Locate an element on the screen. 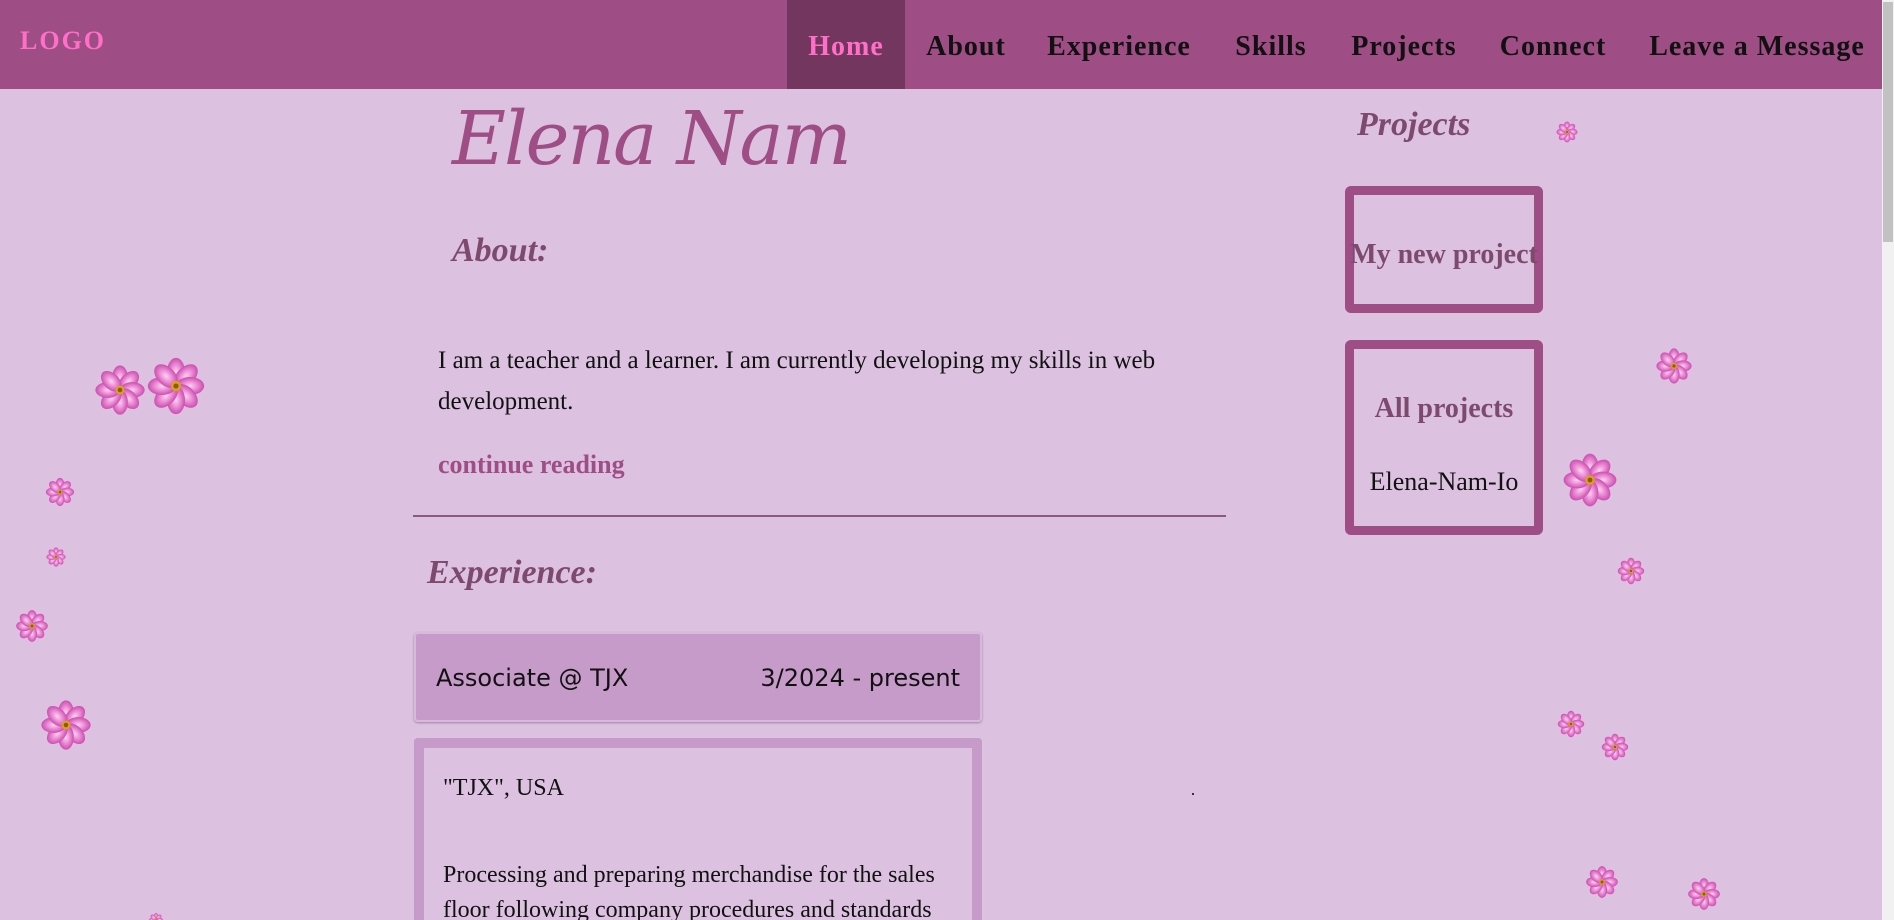 The image size is (1894, 920). nav-item-home: Home is located at coordinates (846, 44).